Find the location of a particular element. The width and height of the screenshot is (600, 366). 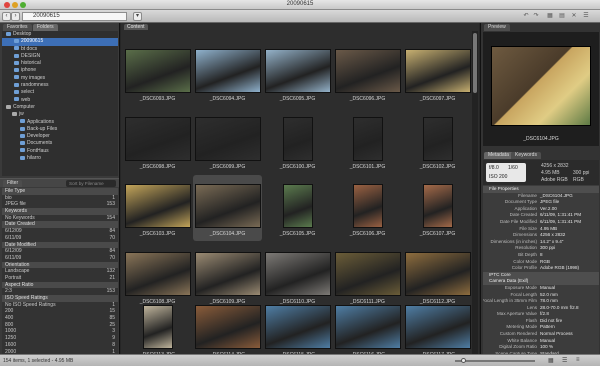

folder-item: Desktop is located at coordinates (60, 34).